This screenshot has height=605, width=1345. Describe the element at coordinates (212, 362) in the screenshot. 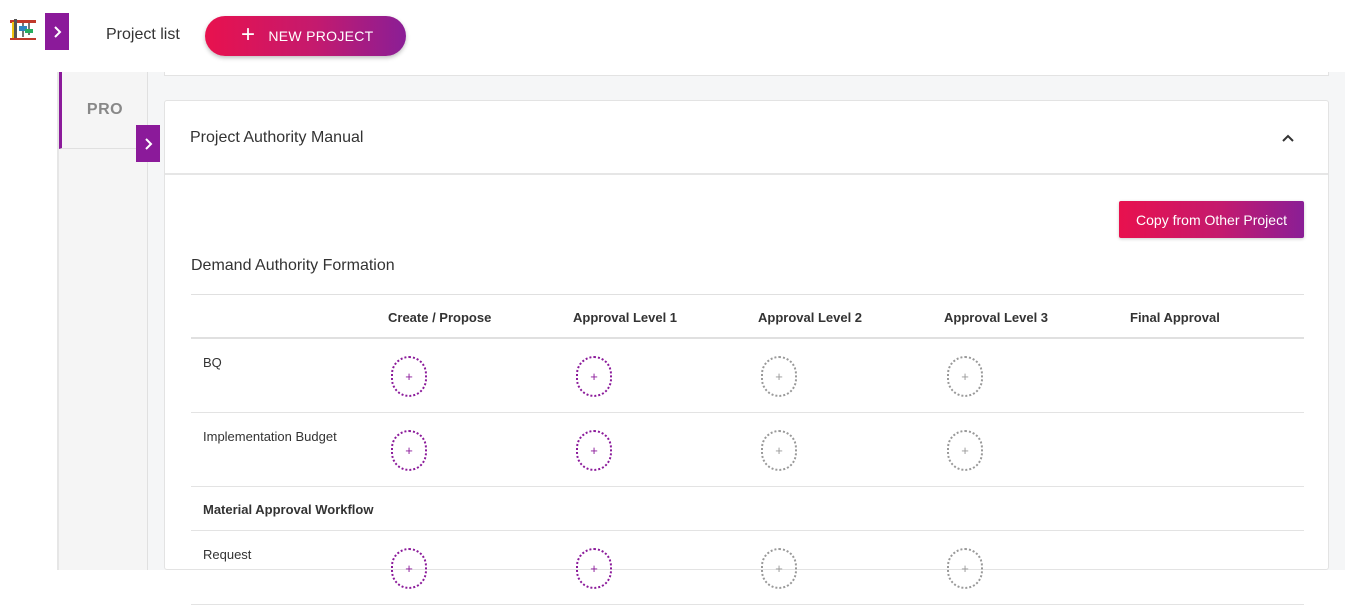

I see `row-label: BQ` at that location.